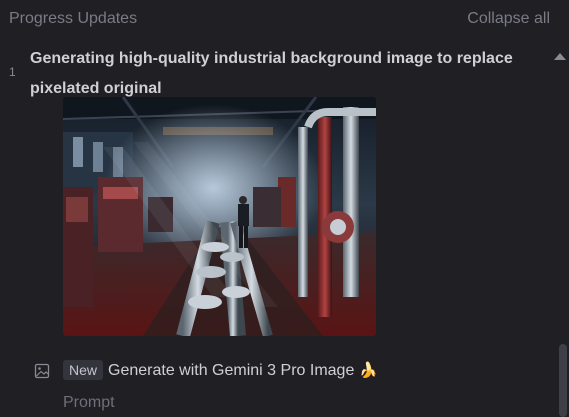  Describe the element at coordinates (89, 403) in the screenshot. I see `prompt-label: Prompt` at that location.